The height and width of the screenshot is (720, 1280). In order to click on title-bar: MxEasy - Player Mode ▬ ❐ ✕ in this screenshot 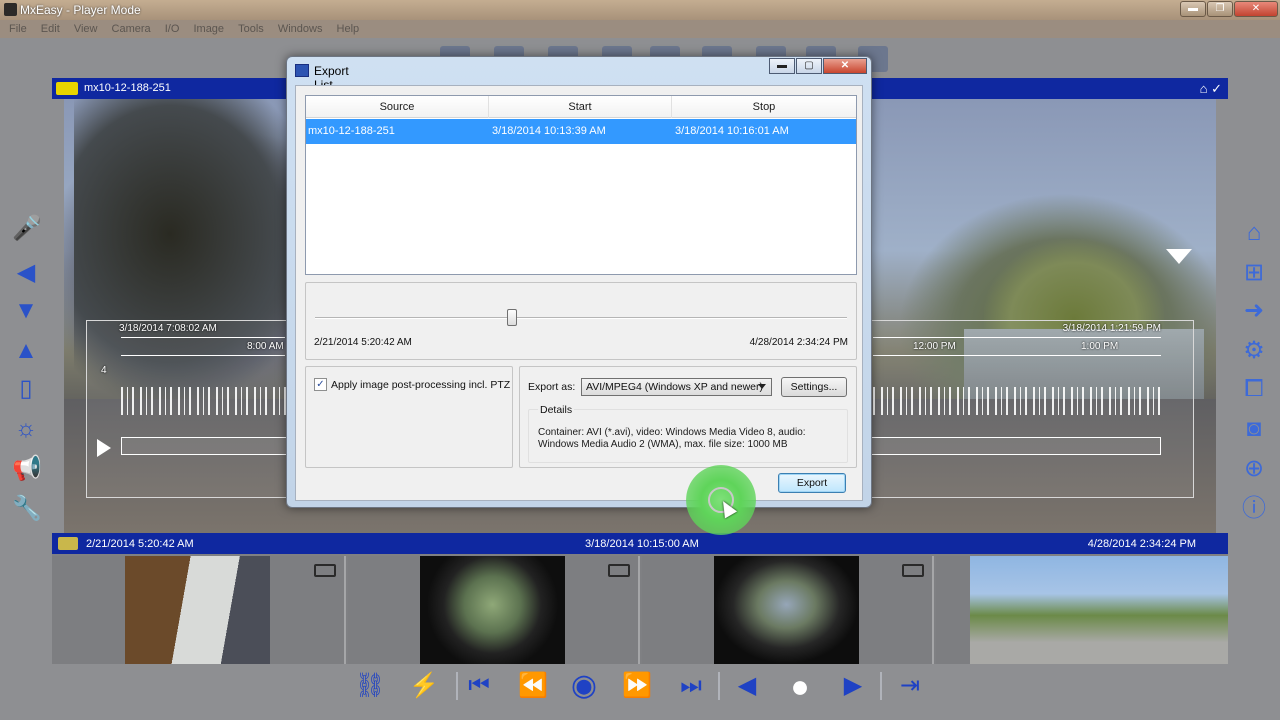, I will do `click(640, 10)`.